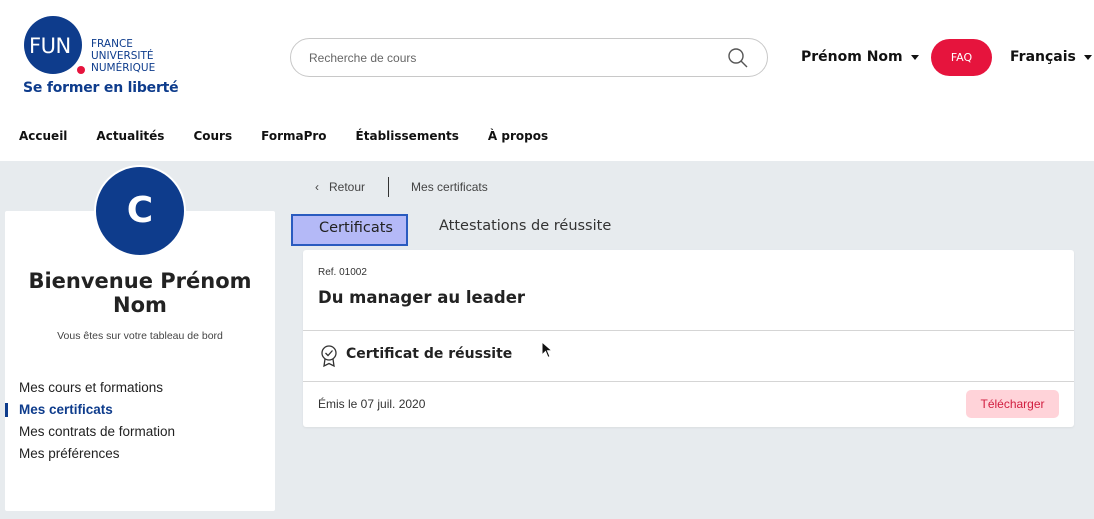 This screenshot has width=1094, height=519. Describe the element at coordinates (317, 187) in the screenshot. I see `chevron-left-icon: ‹` at that location.